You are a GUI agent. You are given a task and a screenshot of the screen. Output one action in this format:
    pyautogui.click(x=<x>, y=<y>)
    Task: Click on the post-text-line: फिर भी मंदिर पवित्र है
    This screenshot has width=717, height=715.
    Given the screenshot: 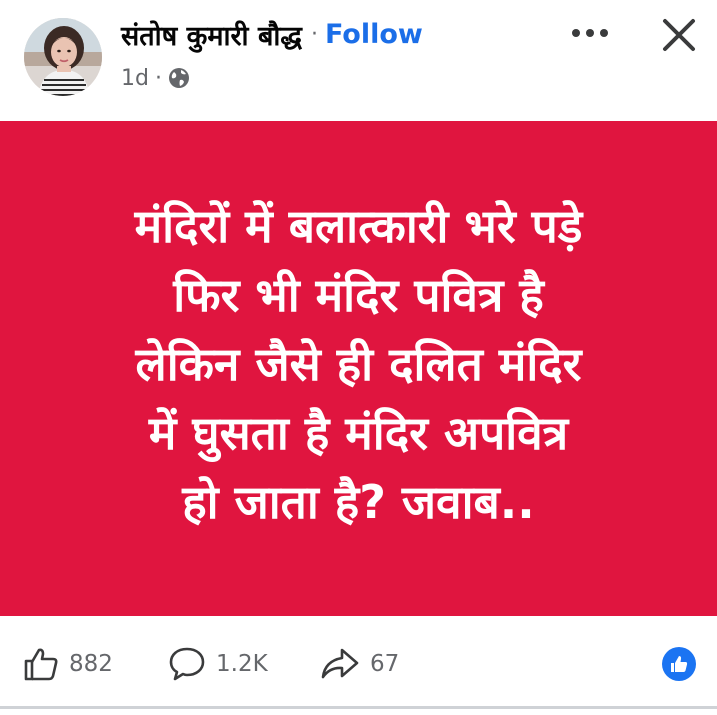 What is the action you would take?
    pyautogui.click(x=358, y=295)
    